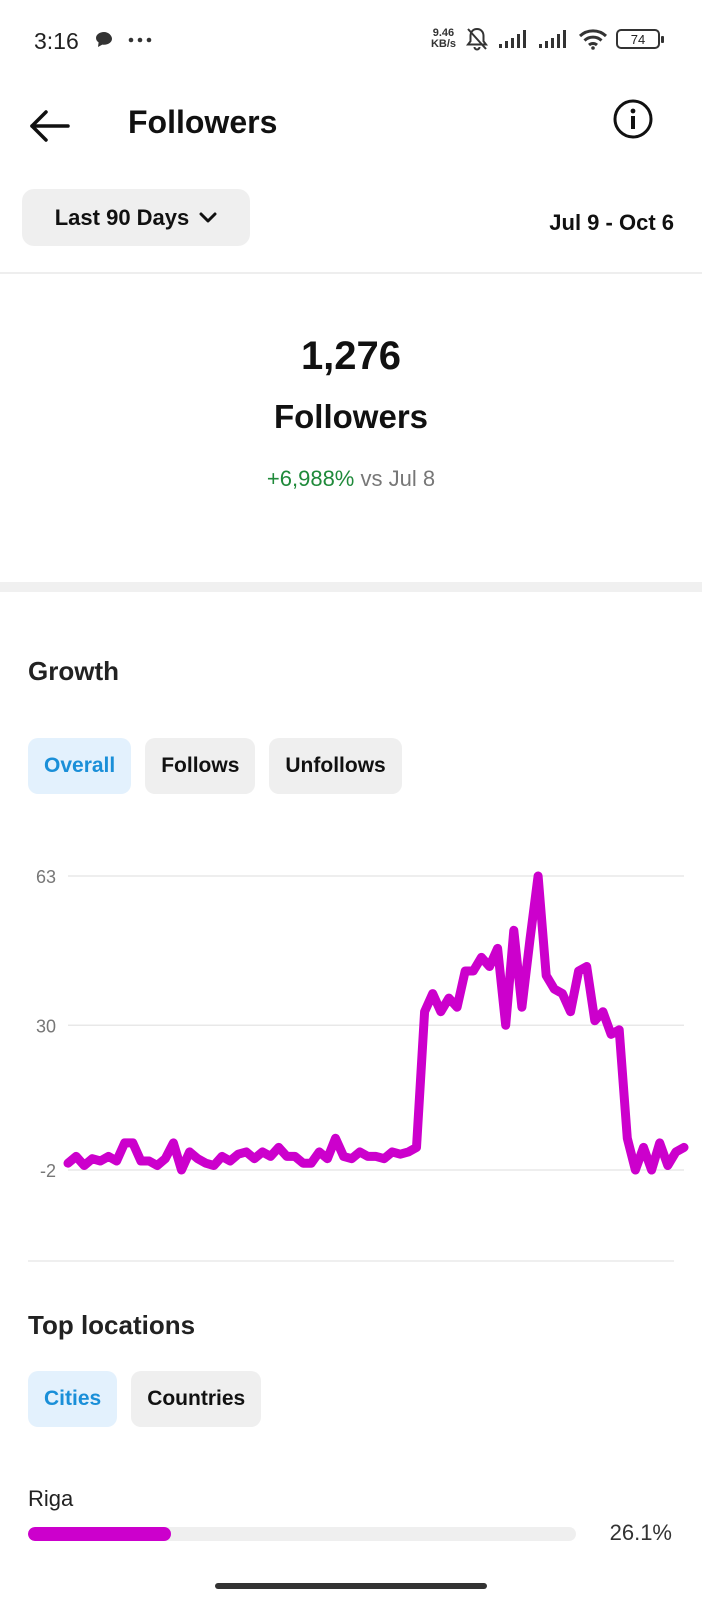 The image size is (702, 1600). What do you see at coordinates (351, 356) in the screenshot?
I see `followers-count: 1,276` at bounding box center [351, 356].